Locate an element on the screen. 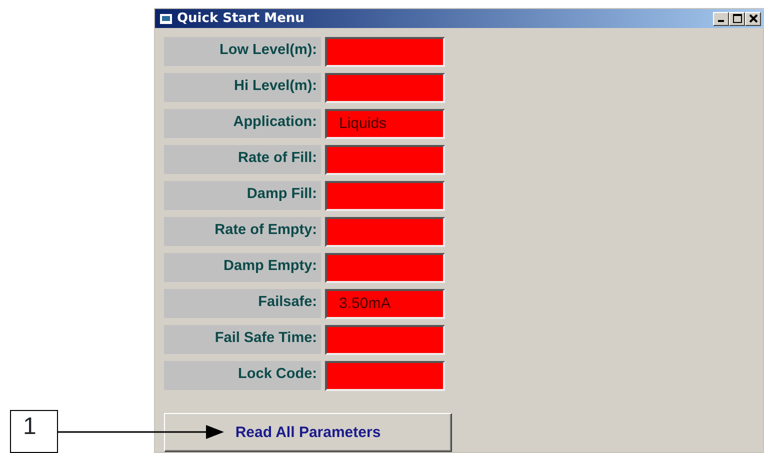 The width and height of the screenshot is (764, 453). callout-label: 1 is located at coordinates (34, 431).